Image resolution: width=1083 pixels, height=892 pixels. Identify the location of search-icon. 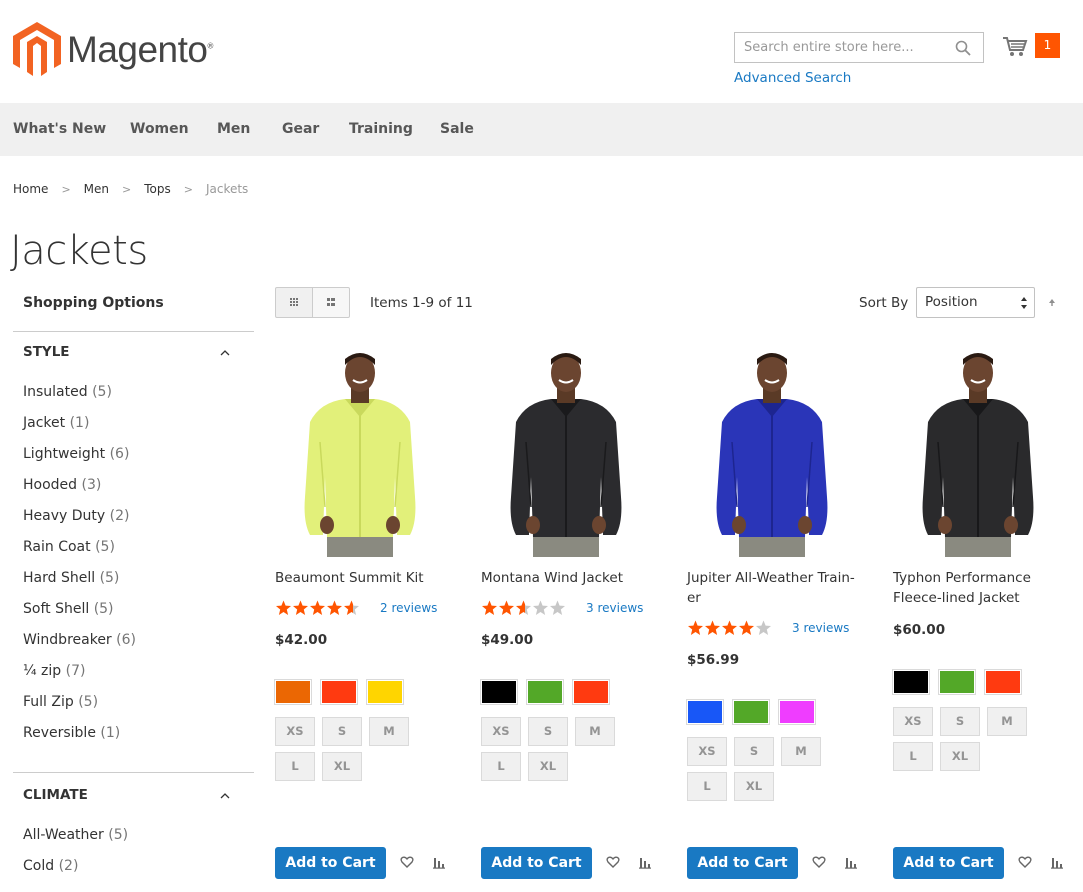
(963, 48).